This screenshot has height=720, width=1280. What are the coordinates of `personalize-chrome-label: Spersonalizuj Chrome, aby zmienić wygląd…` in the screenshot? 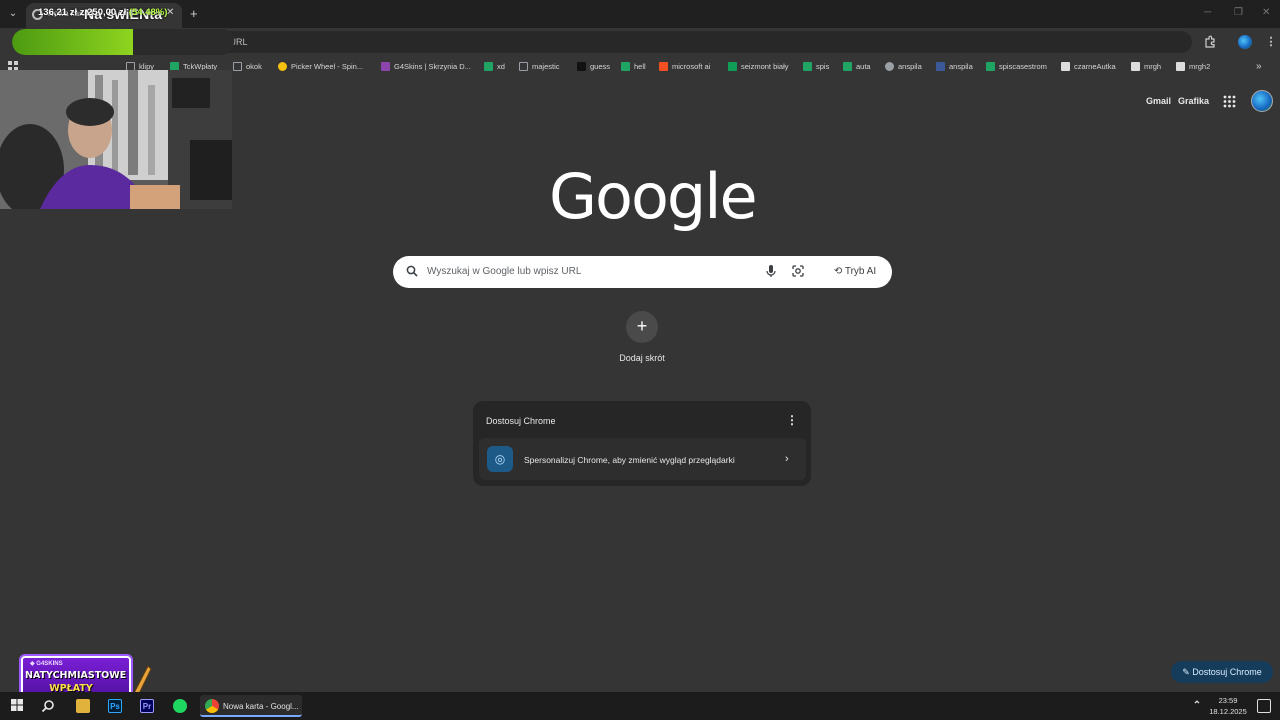 It's located at (629, 460).